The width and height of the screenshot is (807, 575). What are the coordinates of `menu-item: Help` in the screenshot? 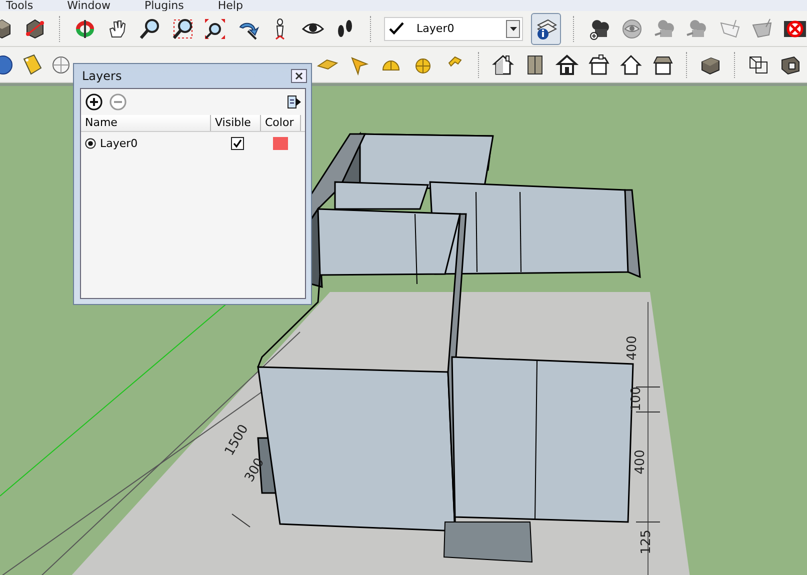 It's located at (230, 5).